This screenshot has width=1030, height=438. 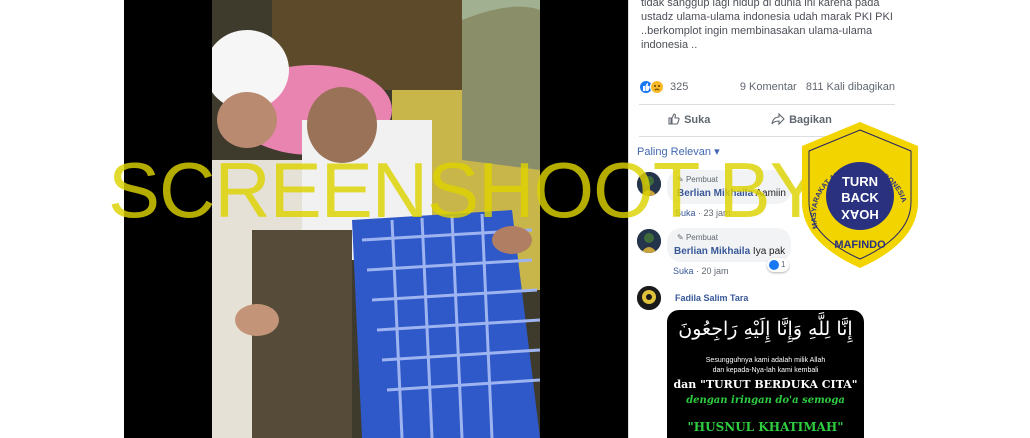 What do you see at coordinates (711, 298) in the screenshot?
I see `comment-author: Fadila Salim Tara` at bounding box center [711, 298].